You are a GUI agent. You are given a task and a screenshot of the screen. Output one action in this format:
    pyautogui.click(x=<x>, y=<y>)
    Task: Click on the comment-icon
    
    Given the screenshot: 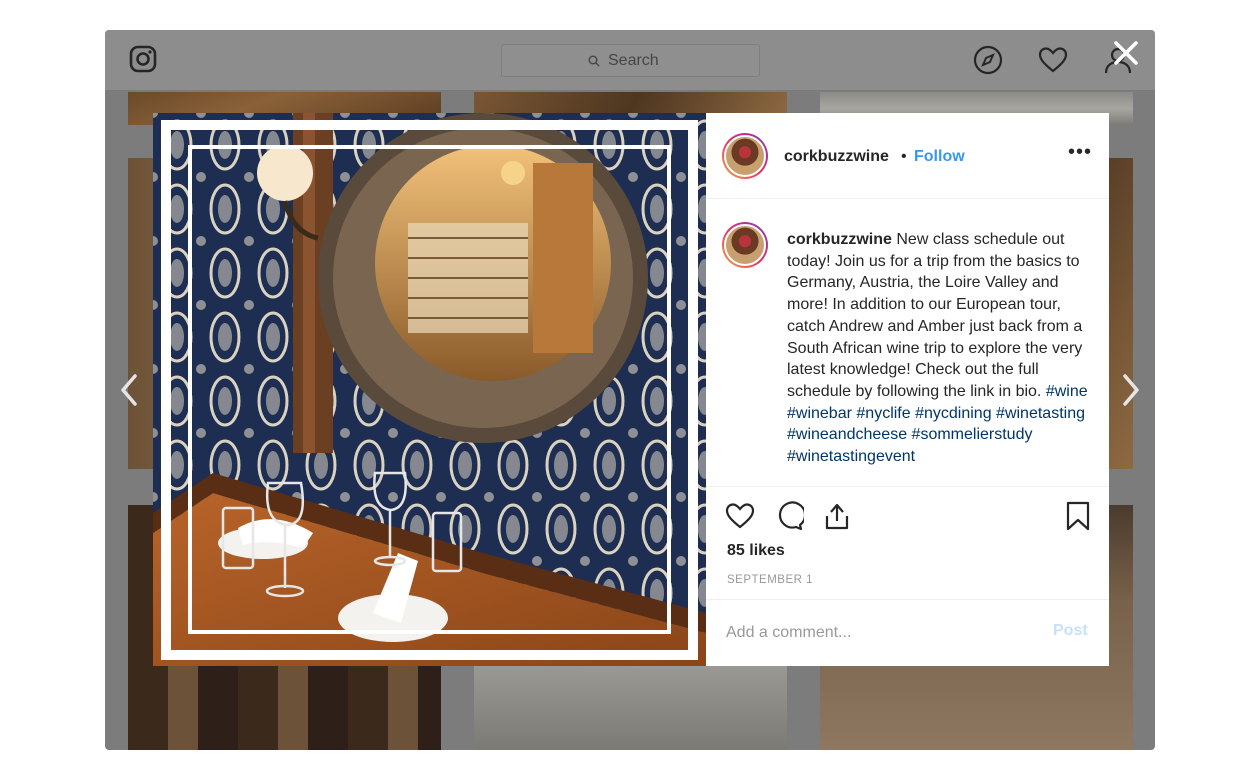 What is the action you would take?
    pyautogui.click(x=789, y=516)
    